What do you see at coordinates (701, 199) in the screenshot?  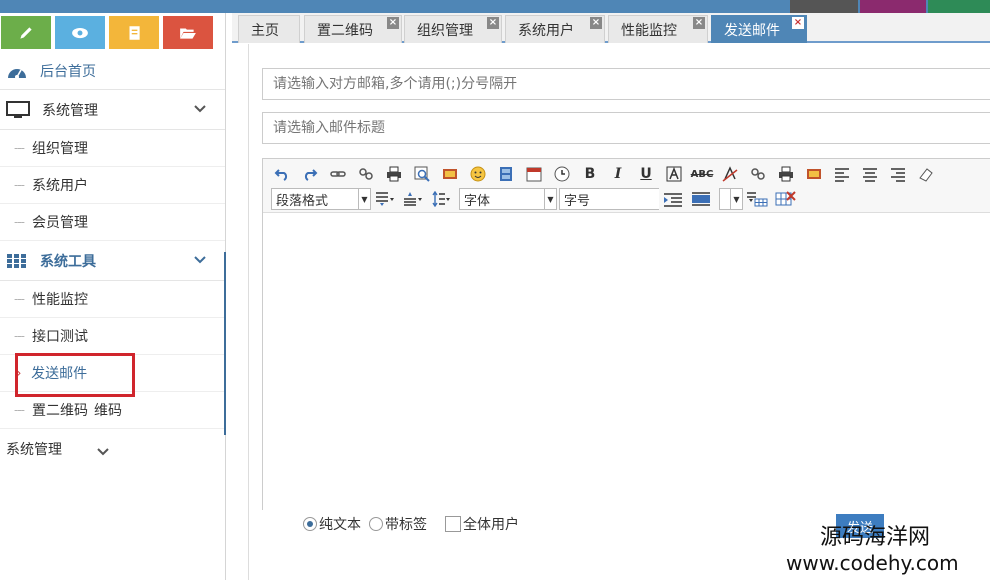 I see `block-icon` at bounding box center [701, 199].